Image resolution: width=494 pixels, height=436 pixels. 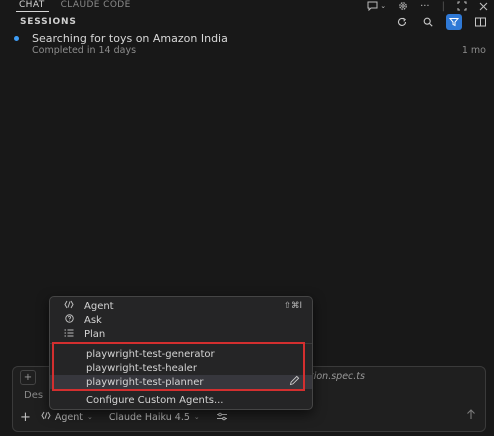 I want to click on filter-icon, so click(x=454, y=22).